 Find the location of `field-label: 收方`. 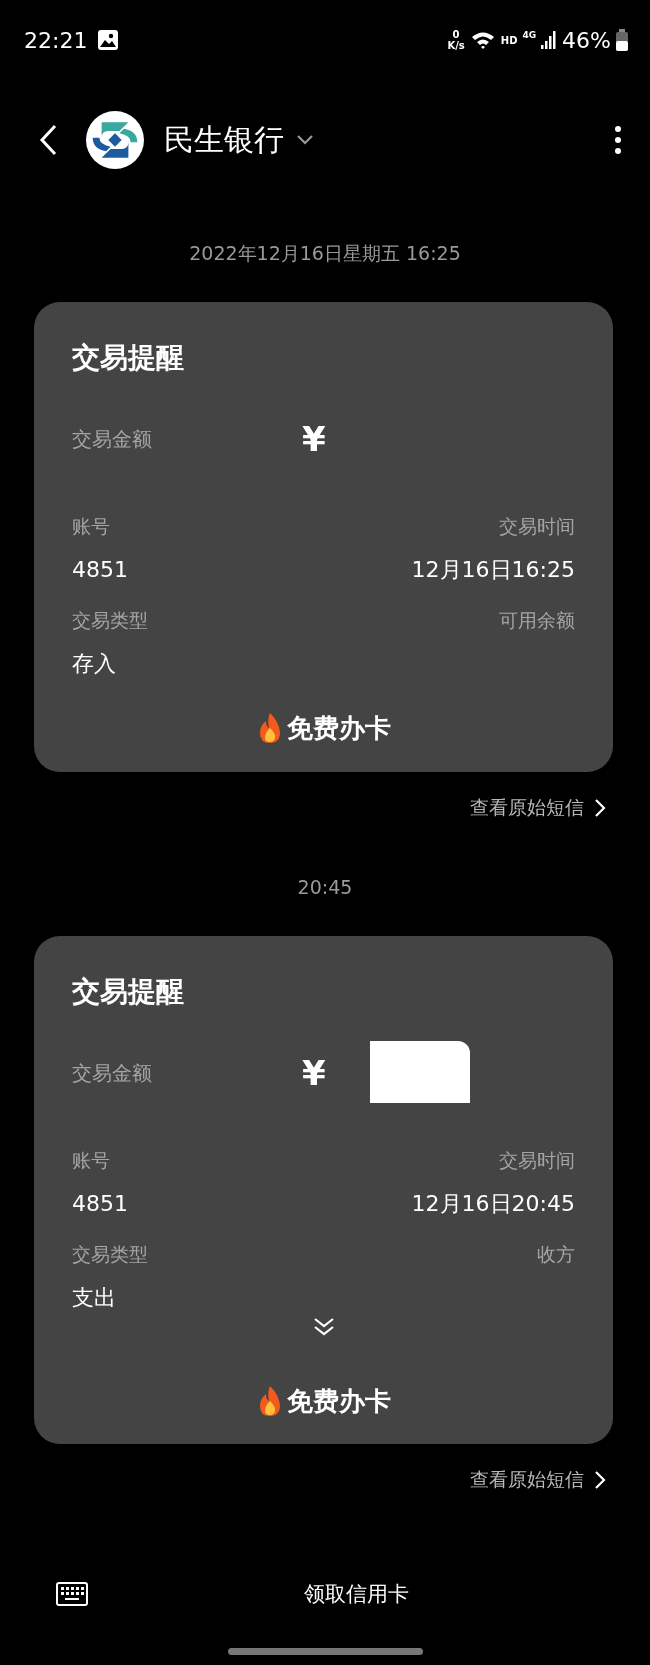

field-label: 收方 is located at coordinates (556, 1254).